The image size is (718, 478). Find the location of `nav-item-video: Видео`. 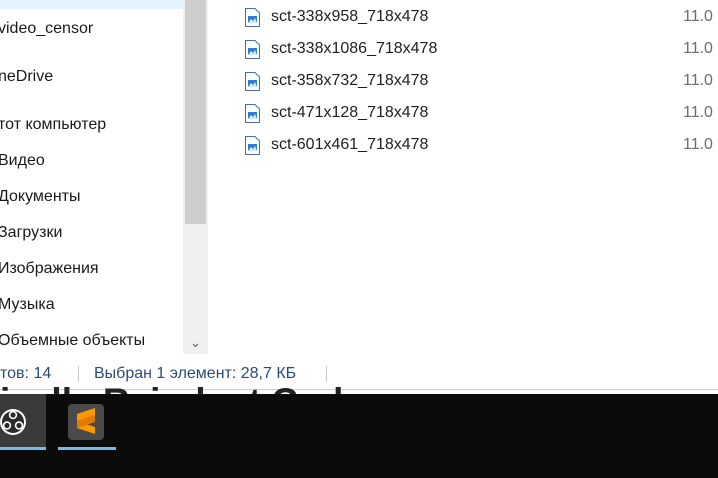

nav-item-video: Видео is located at coordinates (22, 161).